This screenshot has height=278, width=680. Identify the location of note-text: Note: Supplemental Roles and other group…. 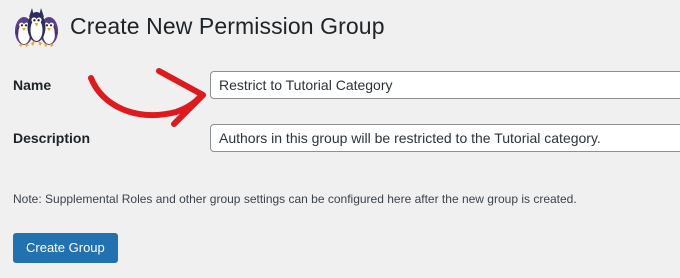
(295, 199).